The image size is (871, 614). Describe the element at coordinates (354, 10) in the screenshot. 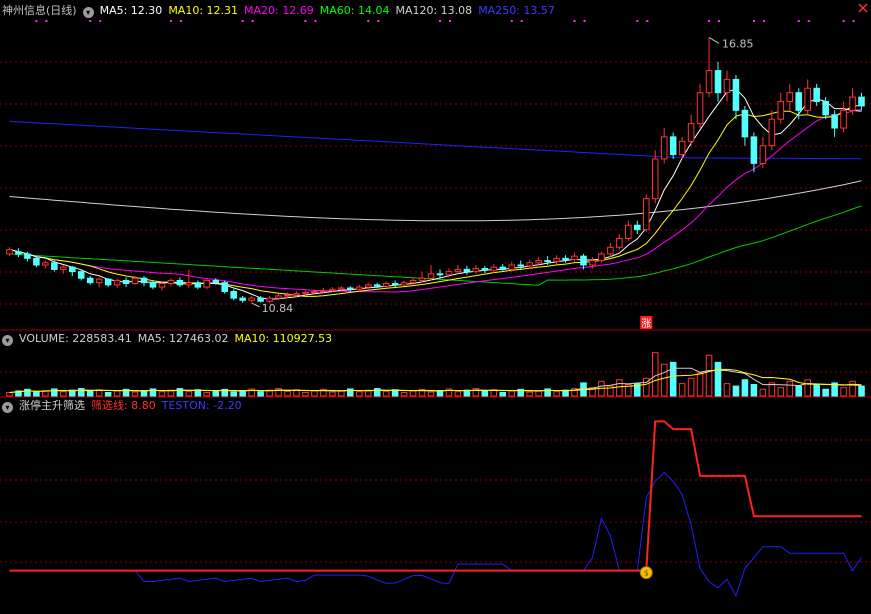

I see `ma60-label: MA60: 14.04` at that location.